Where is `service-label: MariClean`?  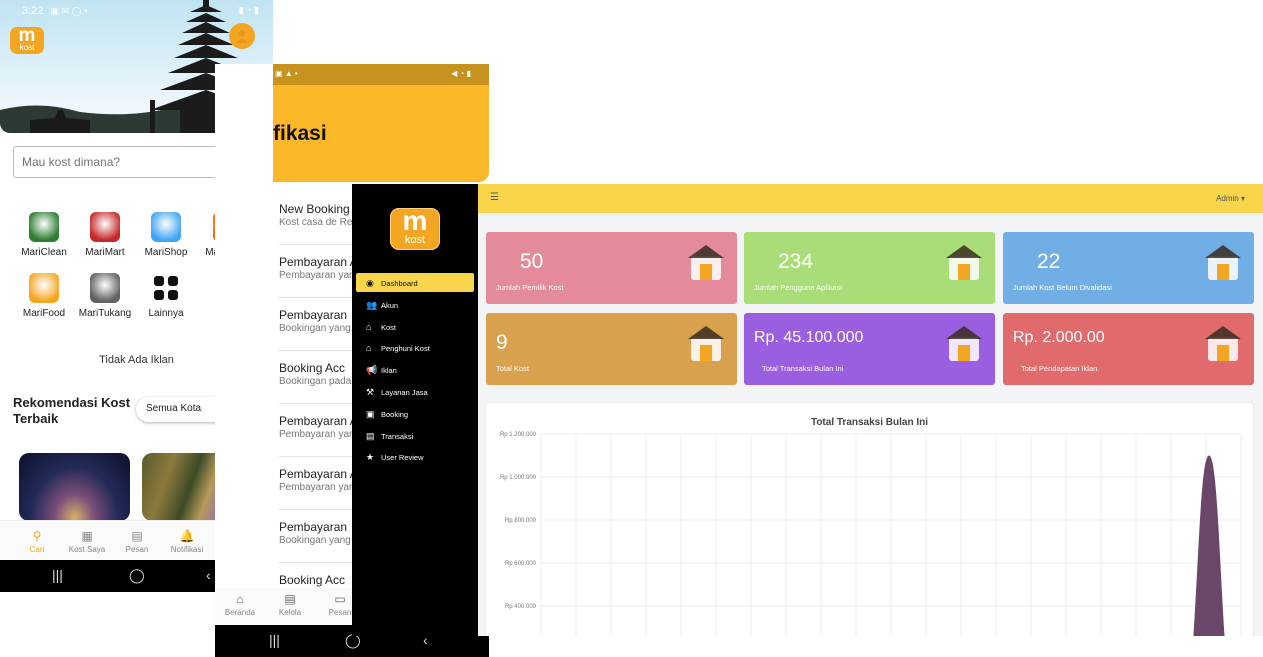 service-label: MariClean is located at coordinates (44, 252).